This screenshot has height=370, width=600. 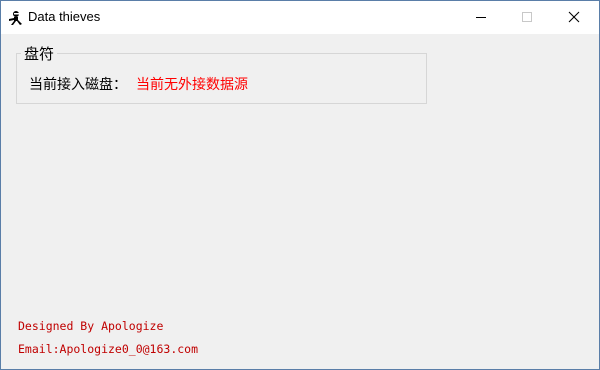 I want to click on current-drive-label: 当前接入磁盘：, so click(x=78, y=85).